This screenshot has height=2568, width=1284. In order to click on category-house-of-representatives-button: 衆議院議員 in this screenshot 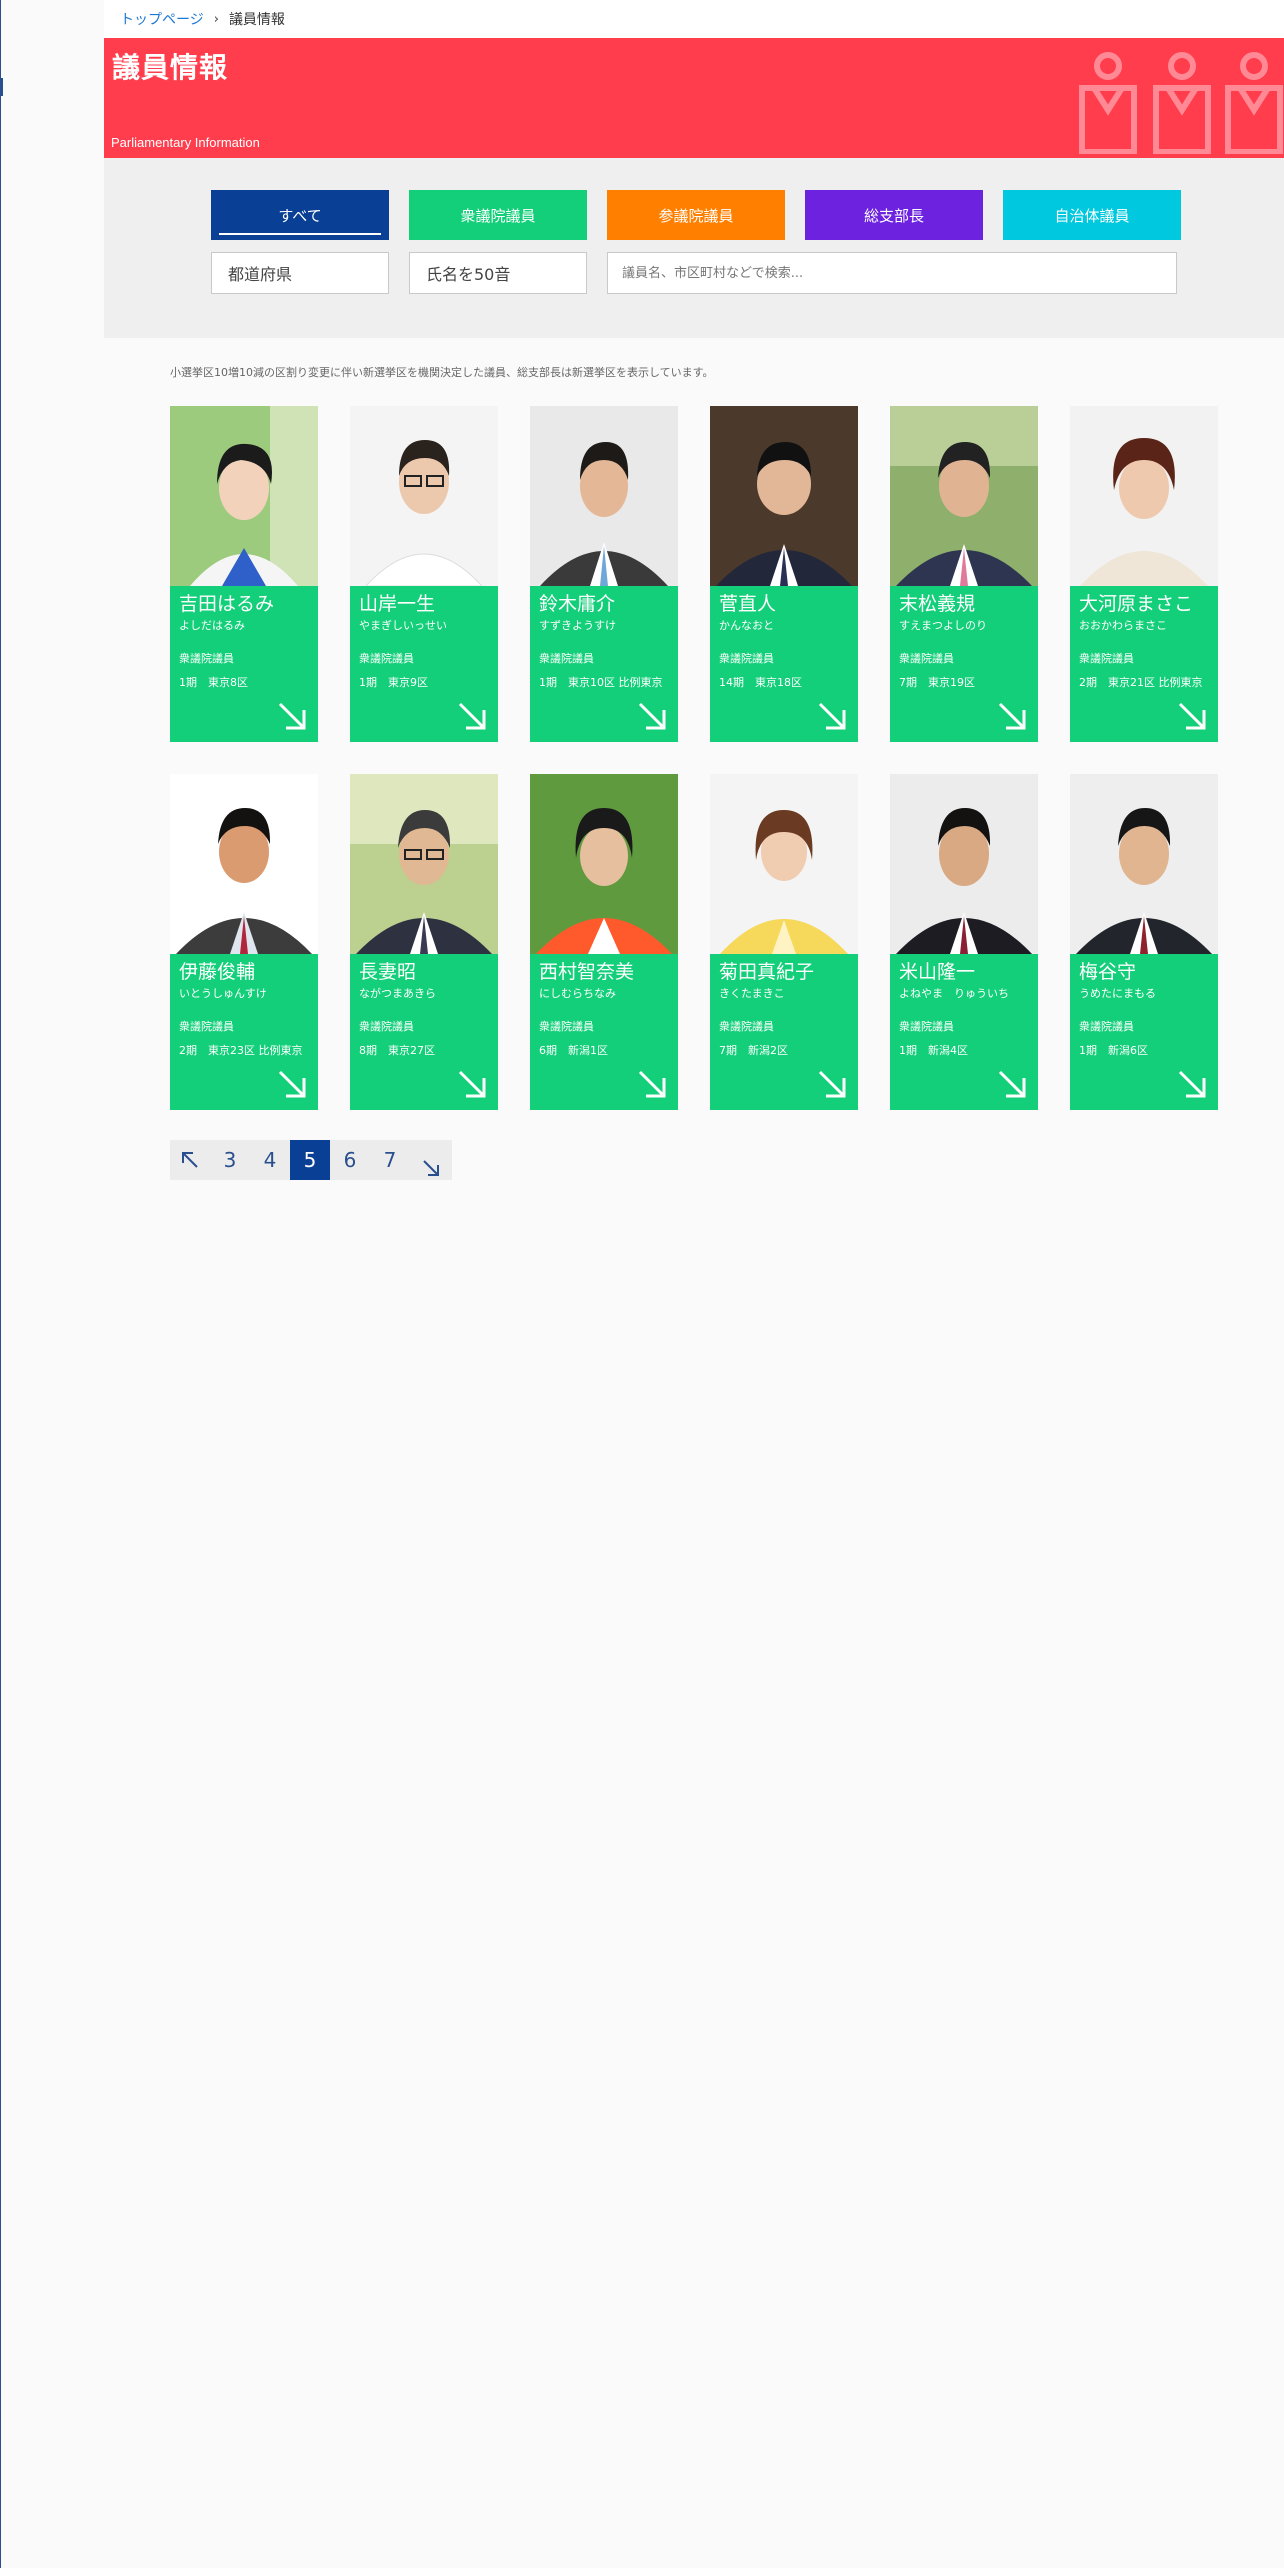, I will do `click(498, 215)`.